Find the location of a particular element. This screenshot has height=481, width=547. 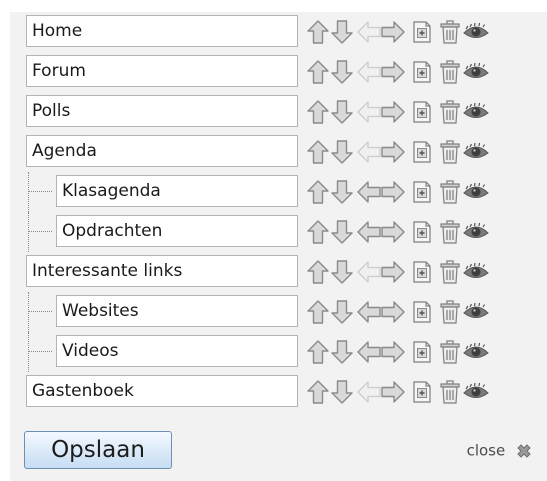

menu-item-row: Websites is located at coordinates (278, 312).